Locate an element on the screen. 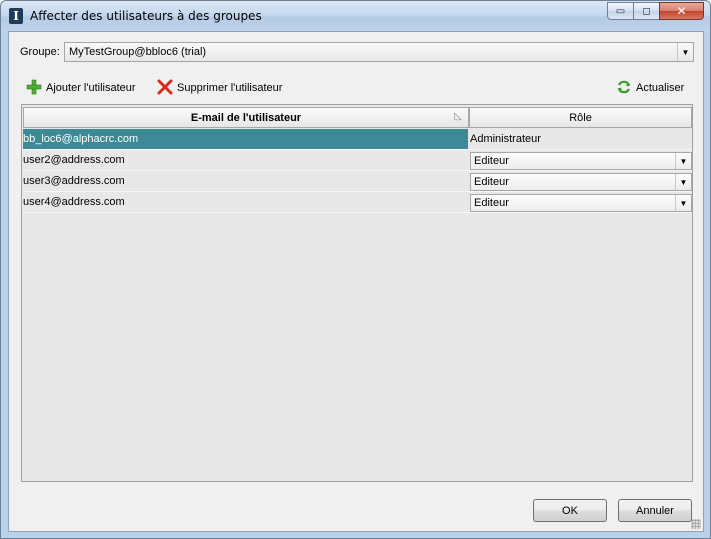 The width and height of the screenshot is (711, 539). sort-indicator-icon: ◺ is located at coordinates (458, 116).